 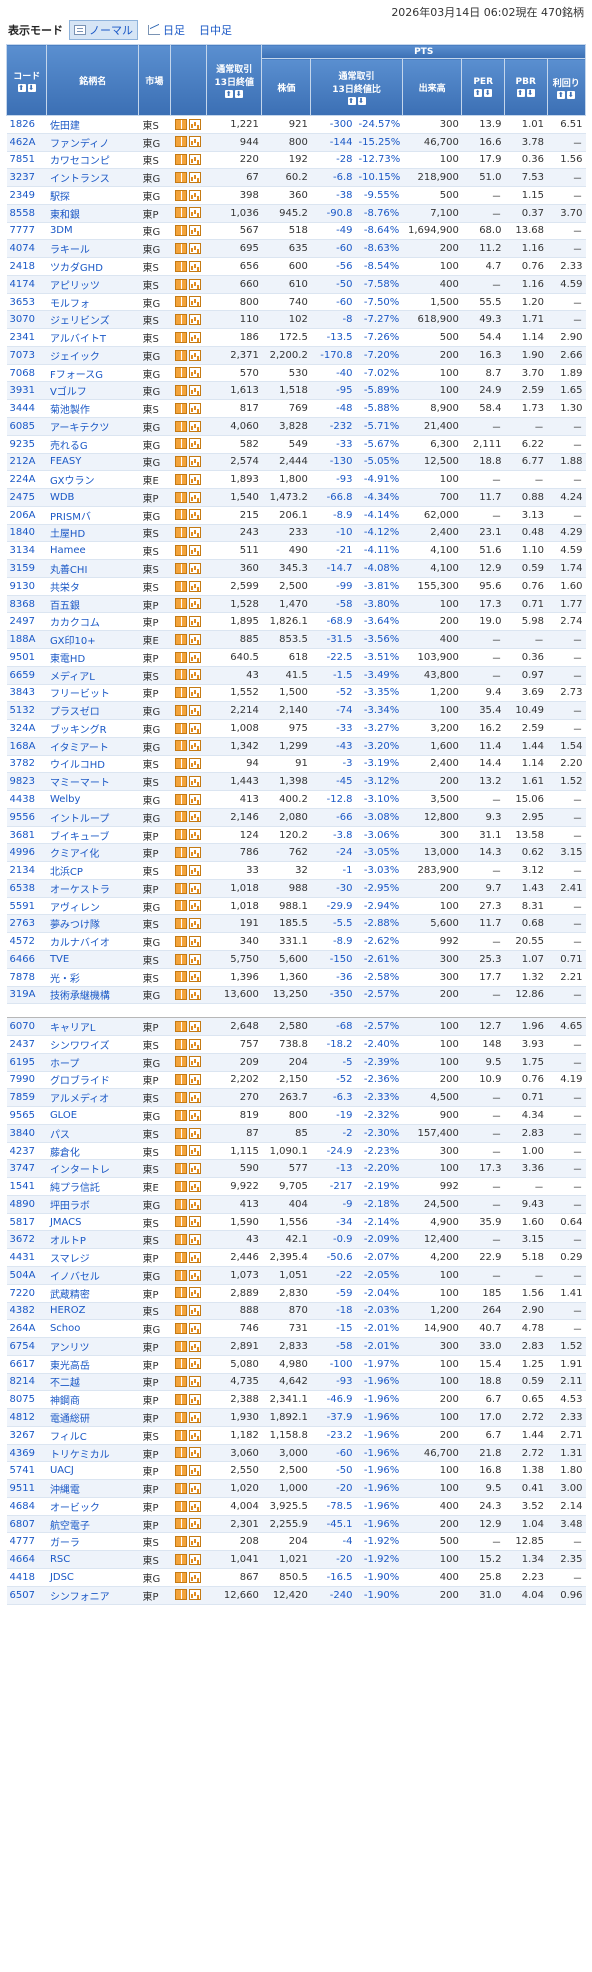 I want to click on table-row: 4382 HEROZ 東S 888 870 -18 -2.03% 1,200 264 2.90 －, so click(x=296, y=1311).